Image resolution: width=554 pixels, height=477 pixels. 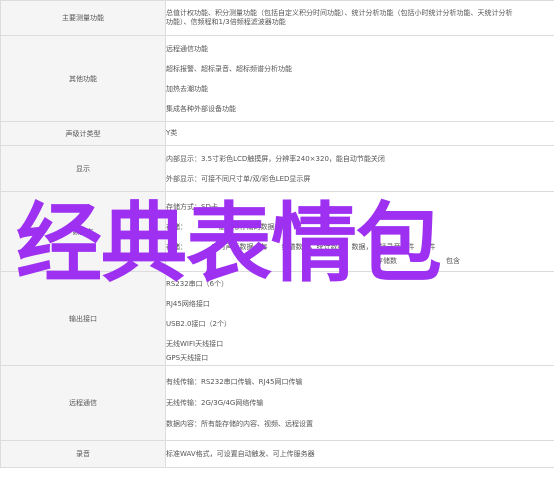 What do you see at coordinates (234, 381) in the screenshot?
I see `value-line: 有线传输：RS232串口传输、RJ45网口传输` at bounding box center [234, 381].